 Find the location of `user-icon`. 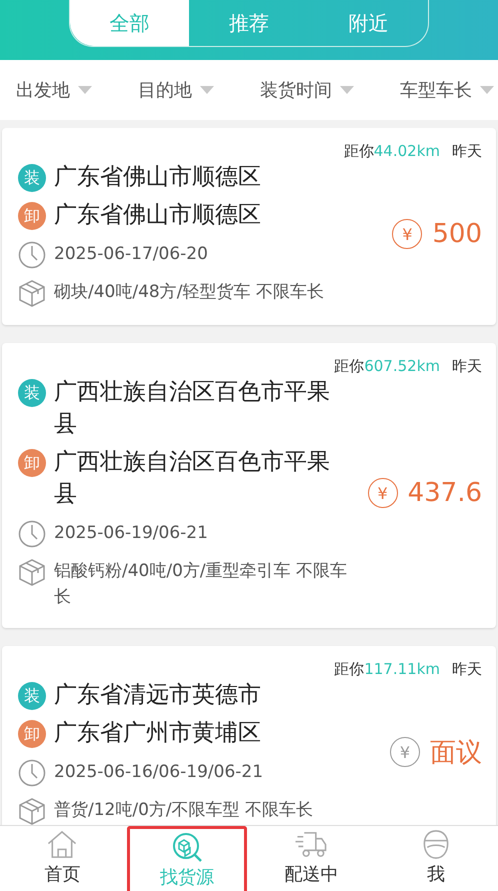

user-icon is located at coordinates (435, 844).